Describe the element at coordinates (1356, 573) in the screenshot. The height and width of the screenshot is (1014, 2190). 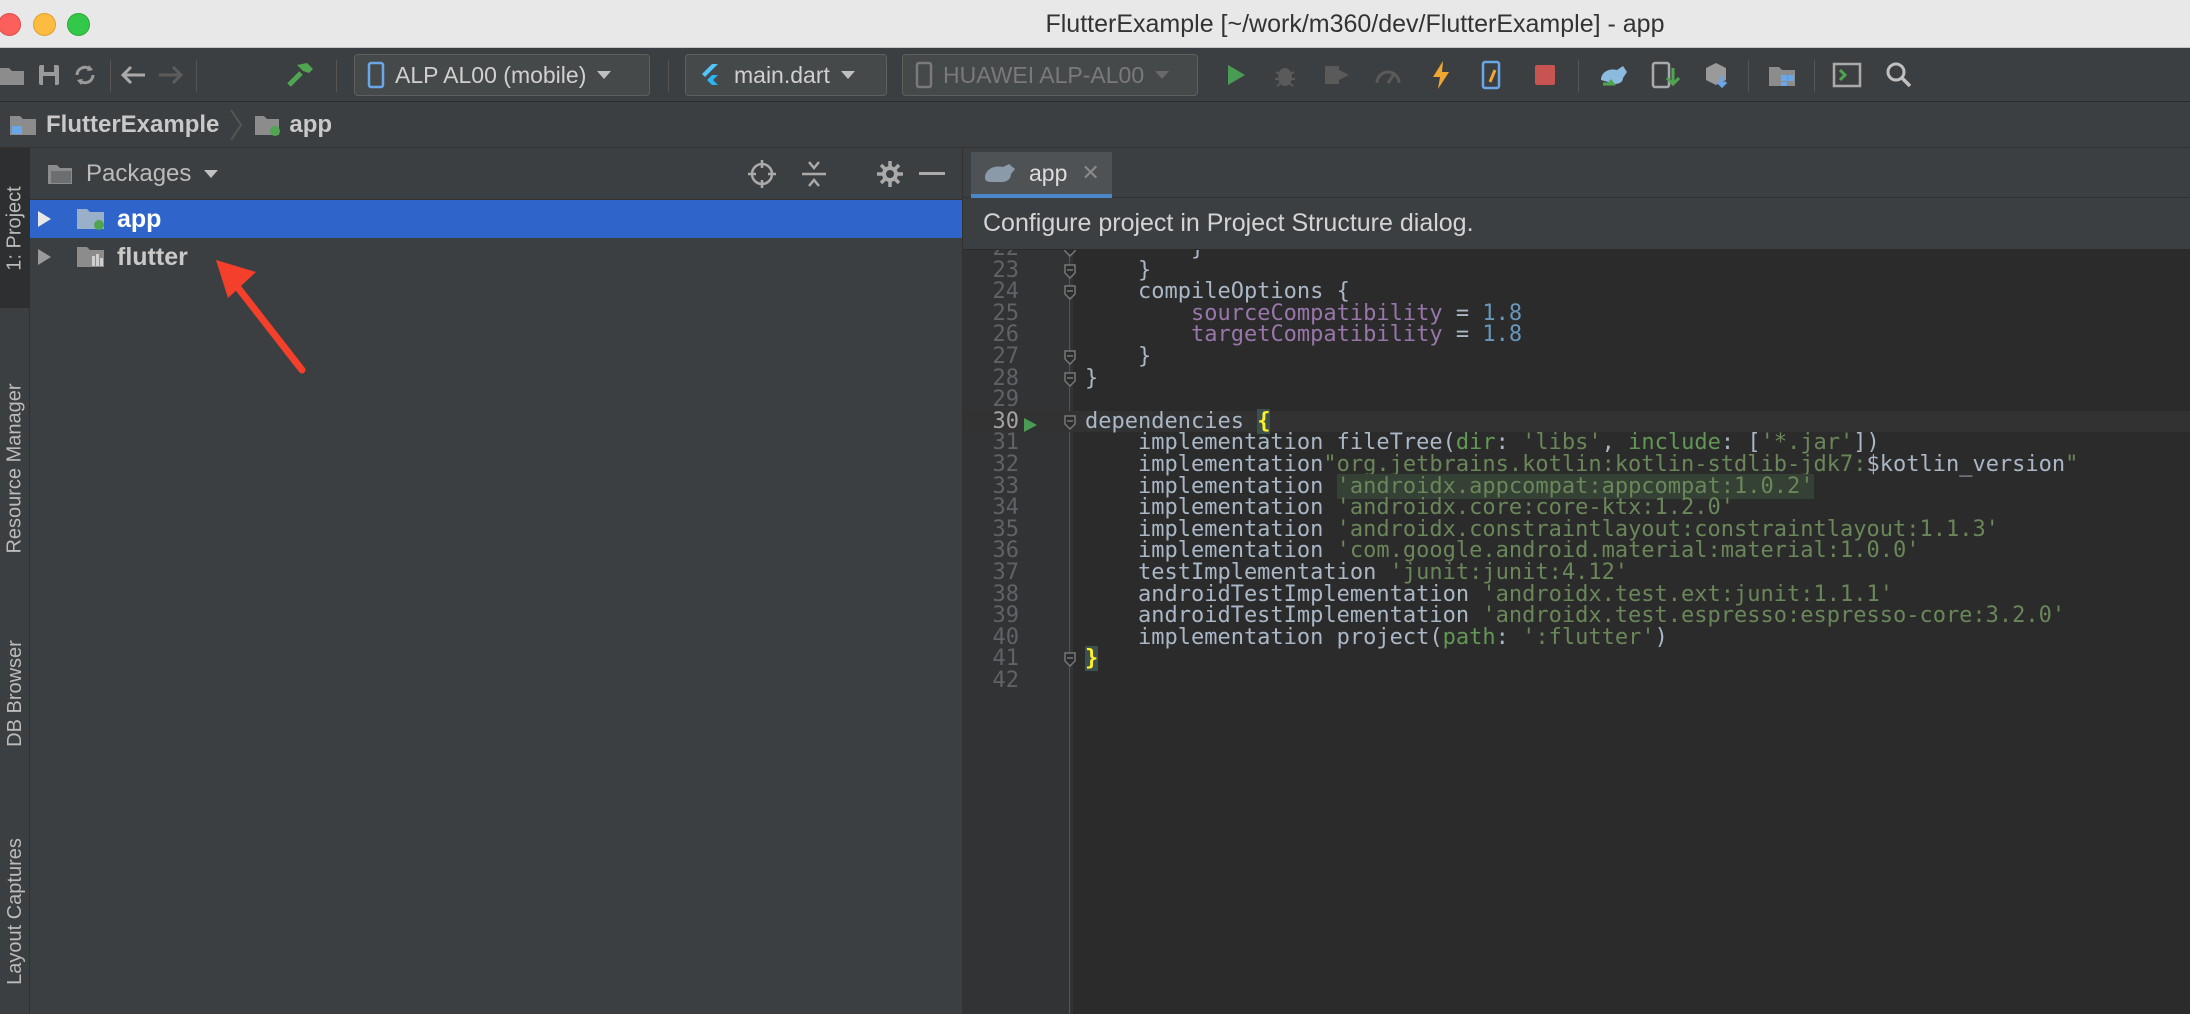
I see `code-text: testImplementation 'junit:junit:4.12'` at that location.